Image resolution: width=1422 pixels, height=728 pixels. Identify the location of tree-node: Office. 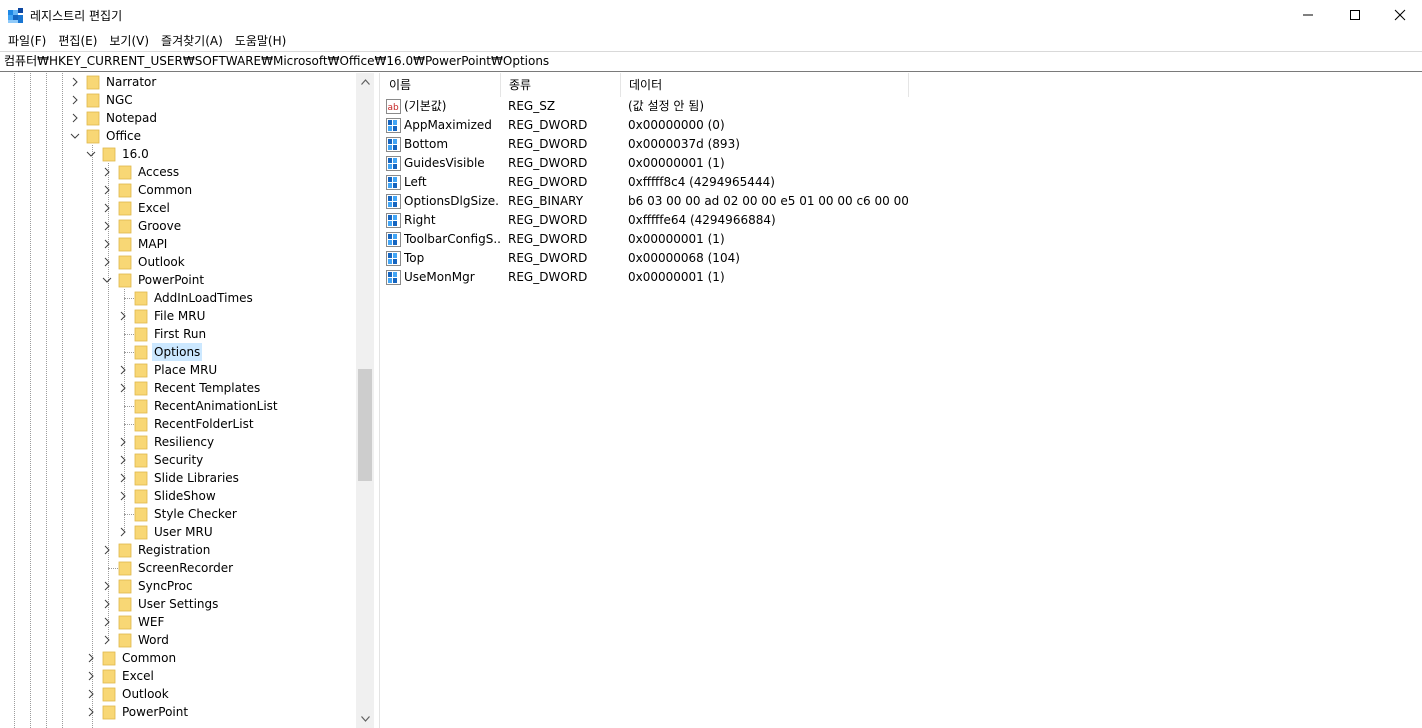
(178, 136).